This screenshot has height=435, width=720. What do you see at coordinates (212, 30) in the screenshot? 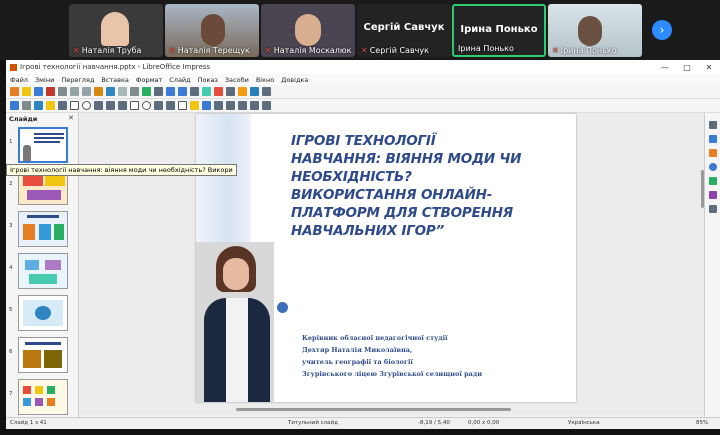
I see `participant-tile-2: ✕ Наталія Терещук` at bounding box center [212, 30].